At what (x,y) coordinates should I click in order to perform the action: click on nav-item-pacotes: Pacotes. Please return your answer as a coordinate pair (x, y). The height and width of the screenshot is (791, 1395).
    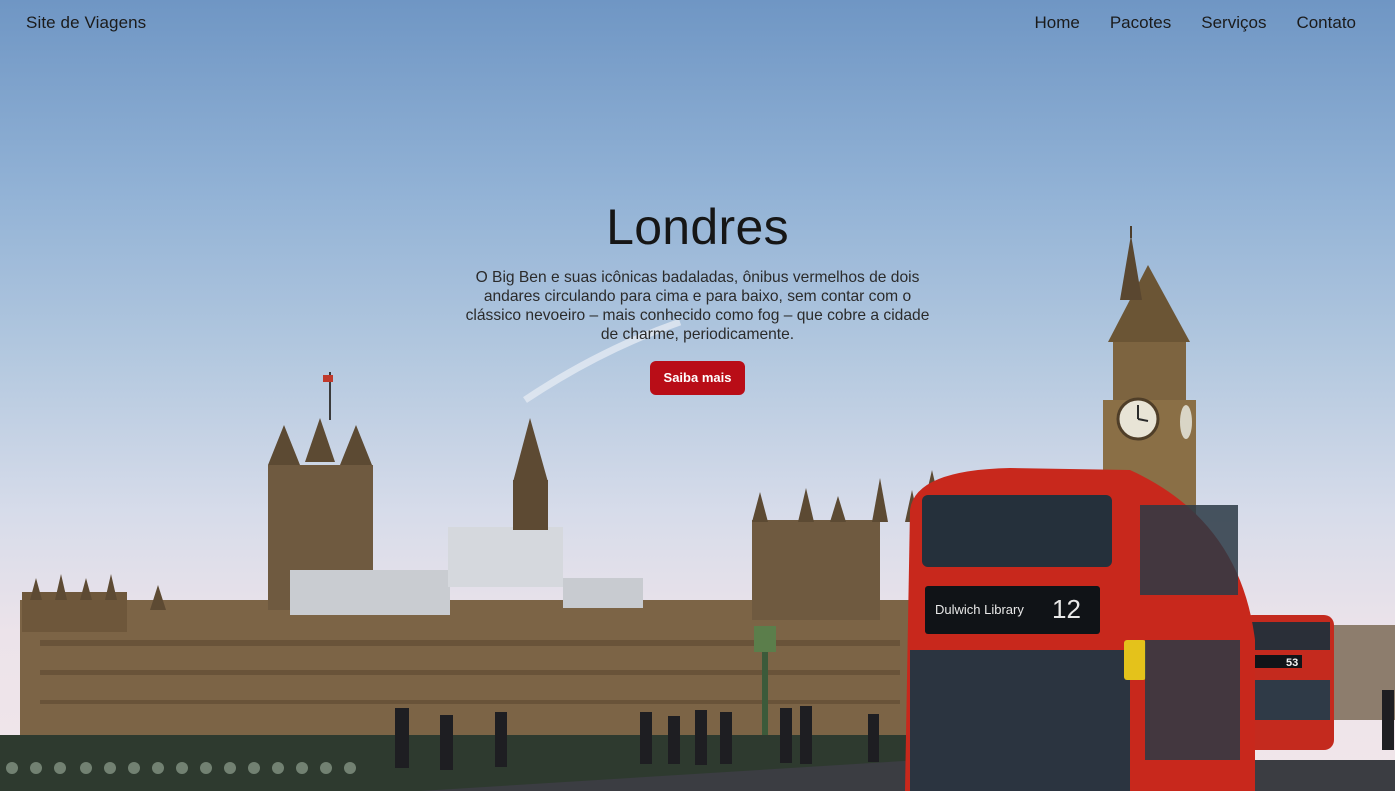
    Looking at the image, I should click on (1140, 23).